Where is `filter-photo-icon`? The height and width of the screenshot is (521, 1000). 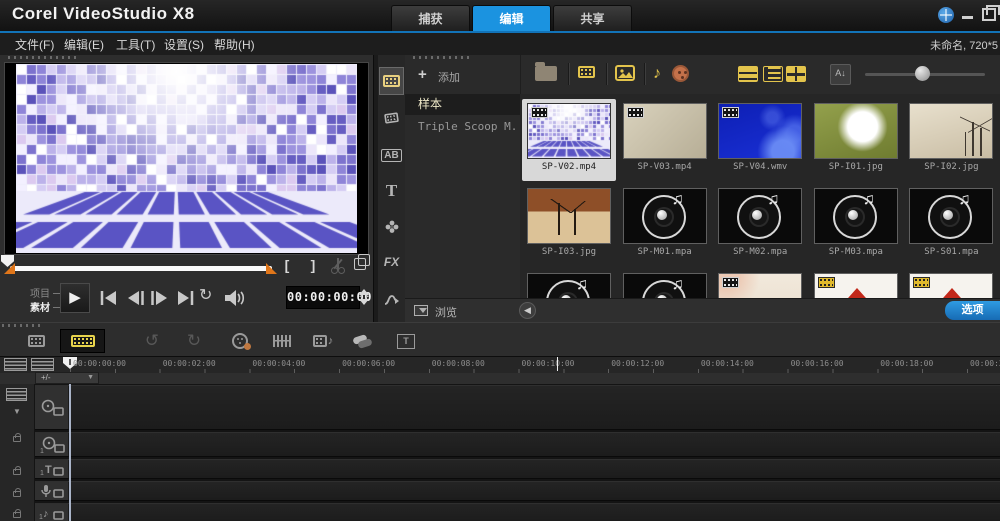
filter-photo-icon is located at coordinates (625, 73).